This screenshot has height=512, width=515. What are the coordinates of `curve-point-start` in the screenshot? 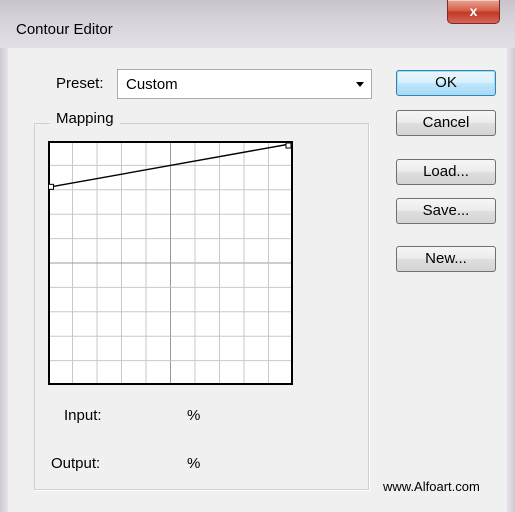 It's located at (51, 186).